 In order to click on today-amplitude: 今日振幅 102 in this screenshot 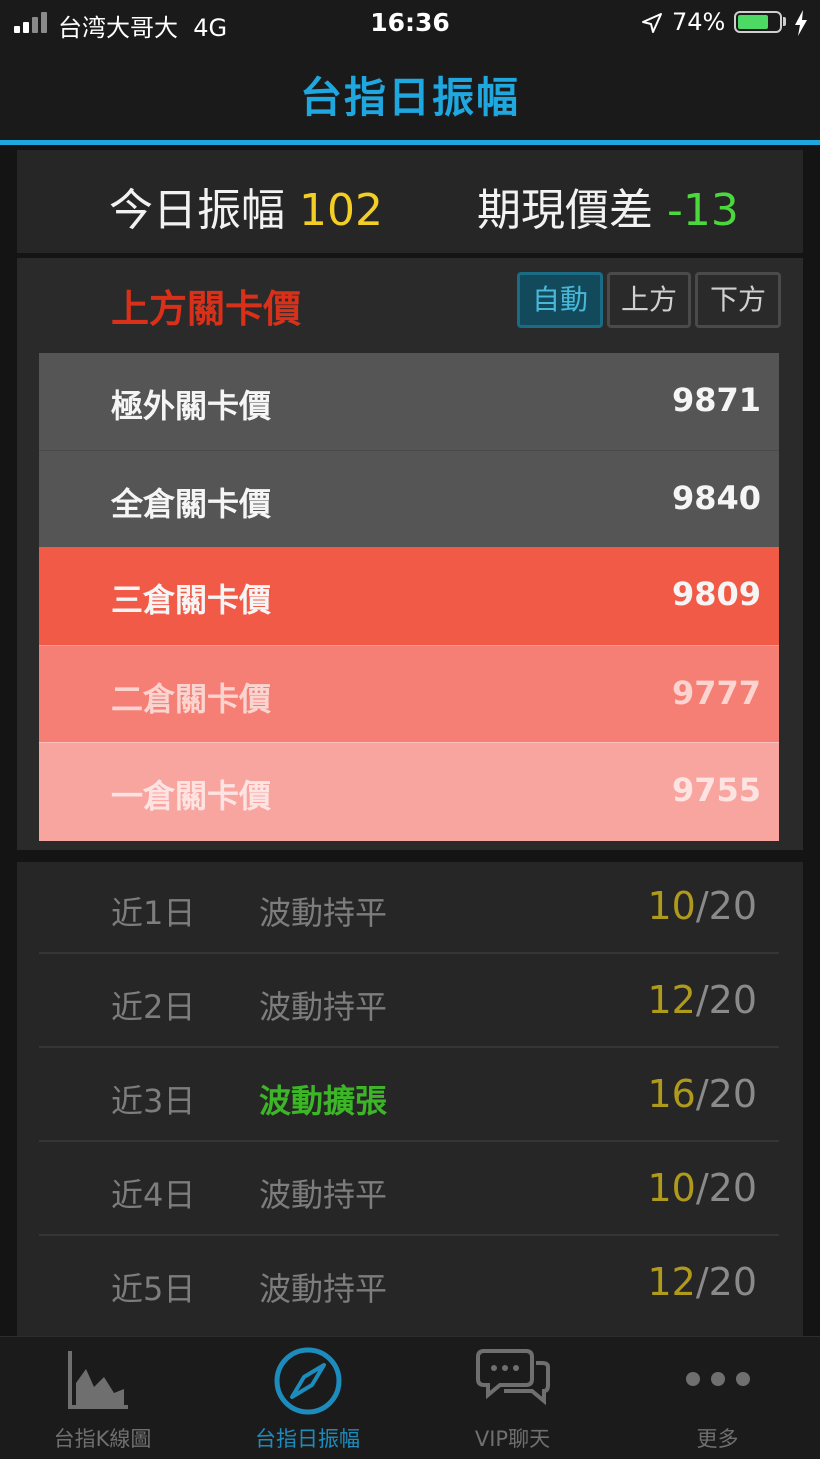, I will do `click(246, 206)`.